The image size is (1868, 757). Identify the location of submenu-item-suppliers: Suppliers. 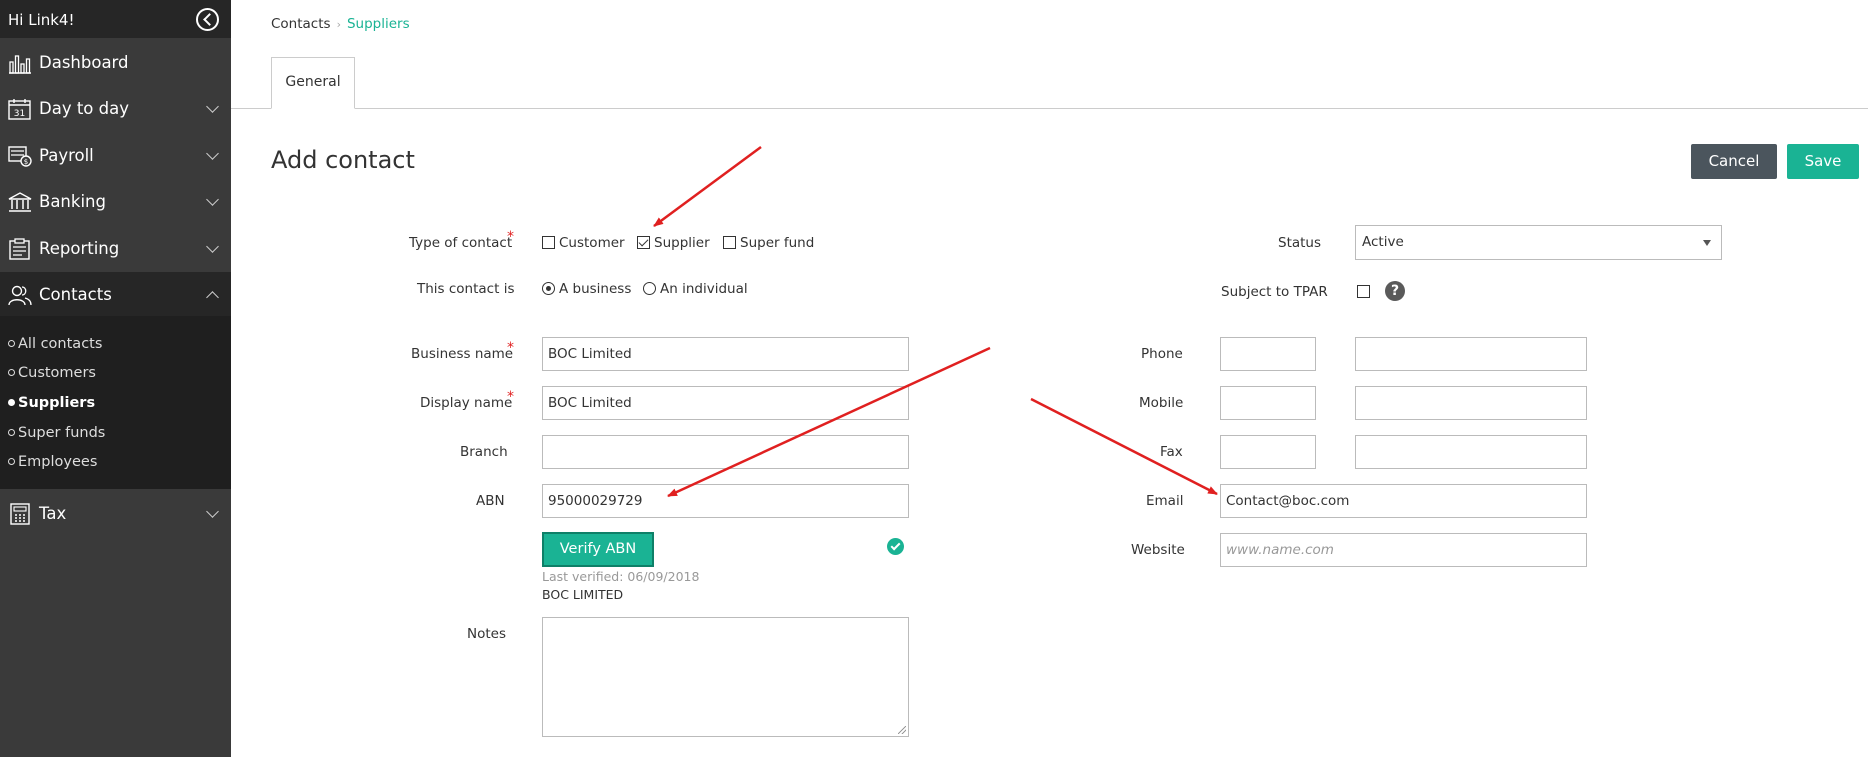
(51, 403).